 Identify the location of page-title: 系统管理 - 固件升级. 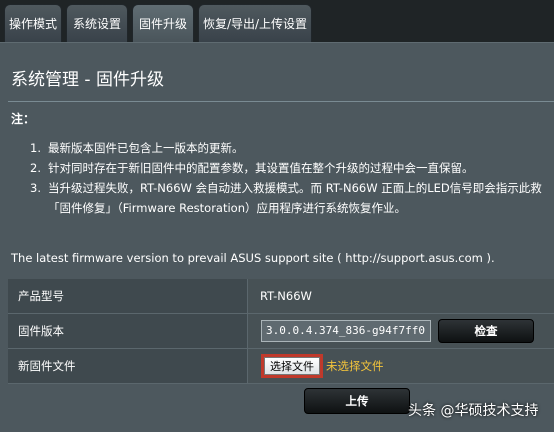
(87, 80).